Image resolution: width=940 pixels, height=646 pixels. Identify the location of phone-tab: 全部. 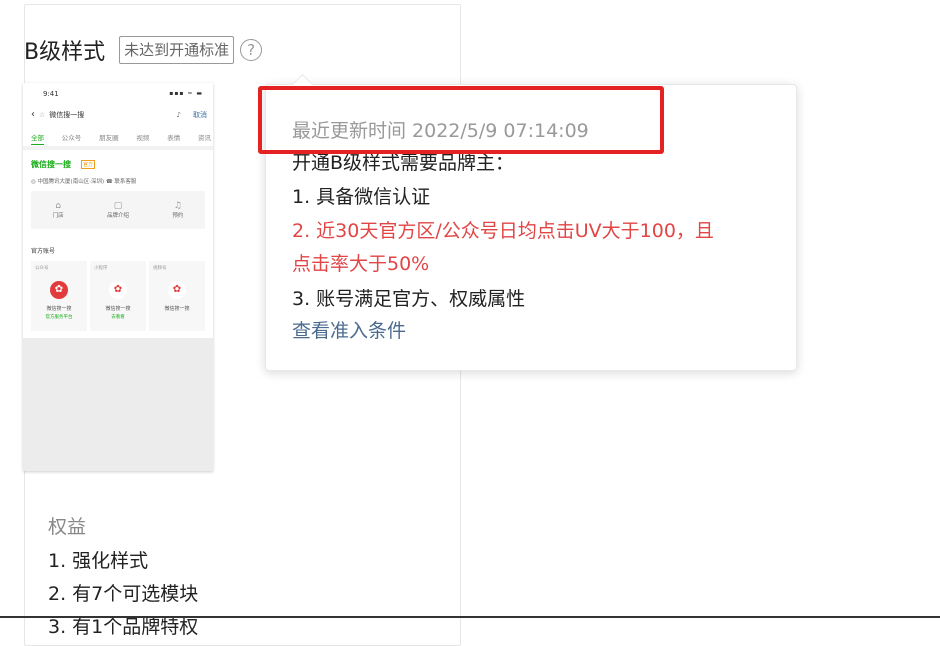
(37, 138).